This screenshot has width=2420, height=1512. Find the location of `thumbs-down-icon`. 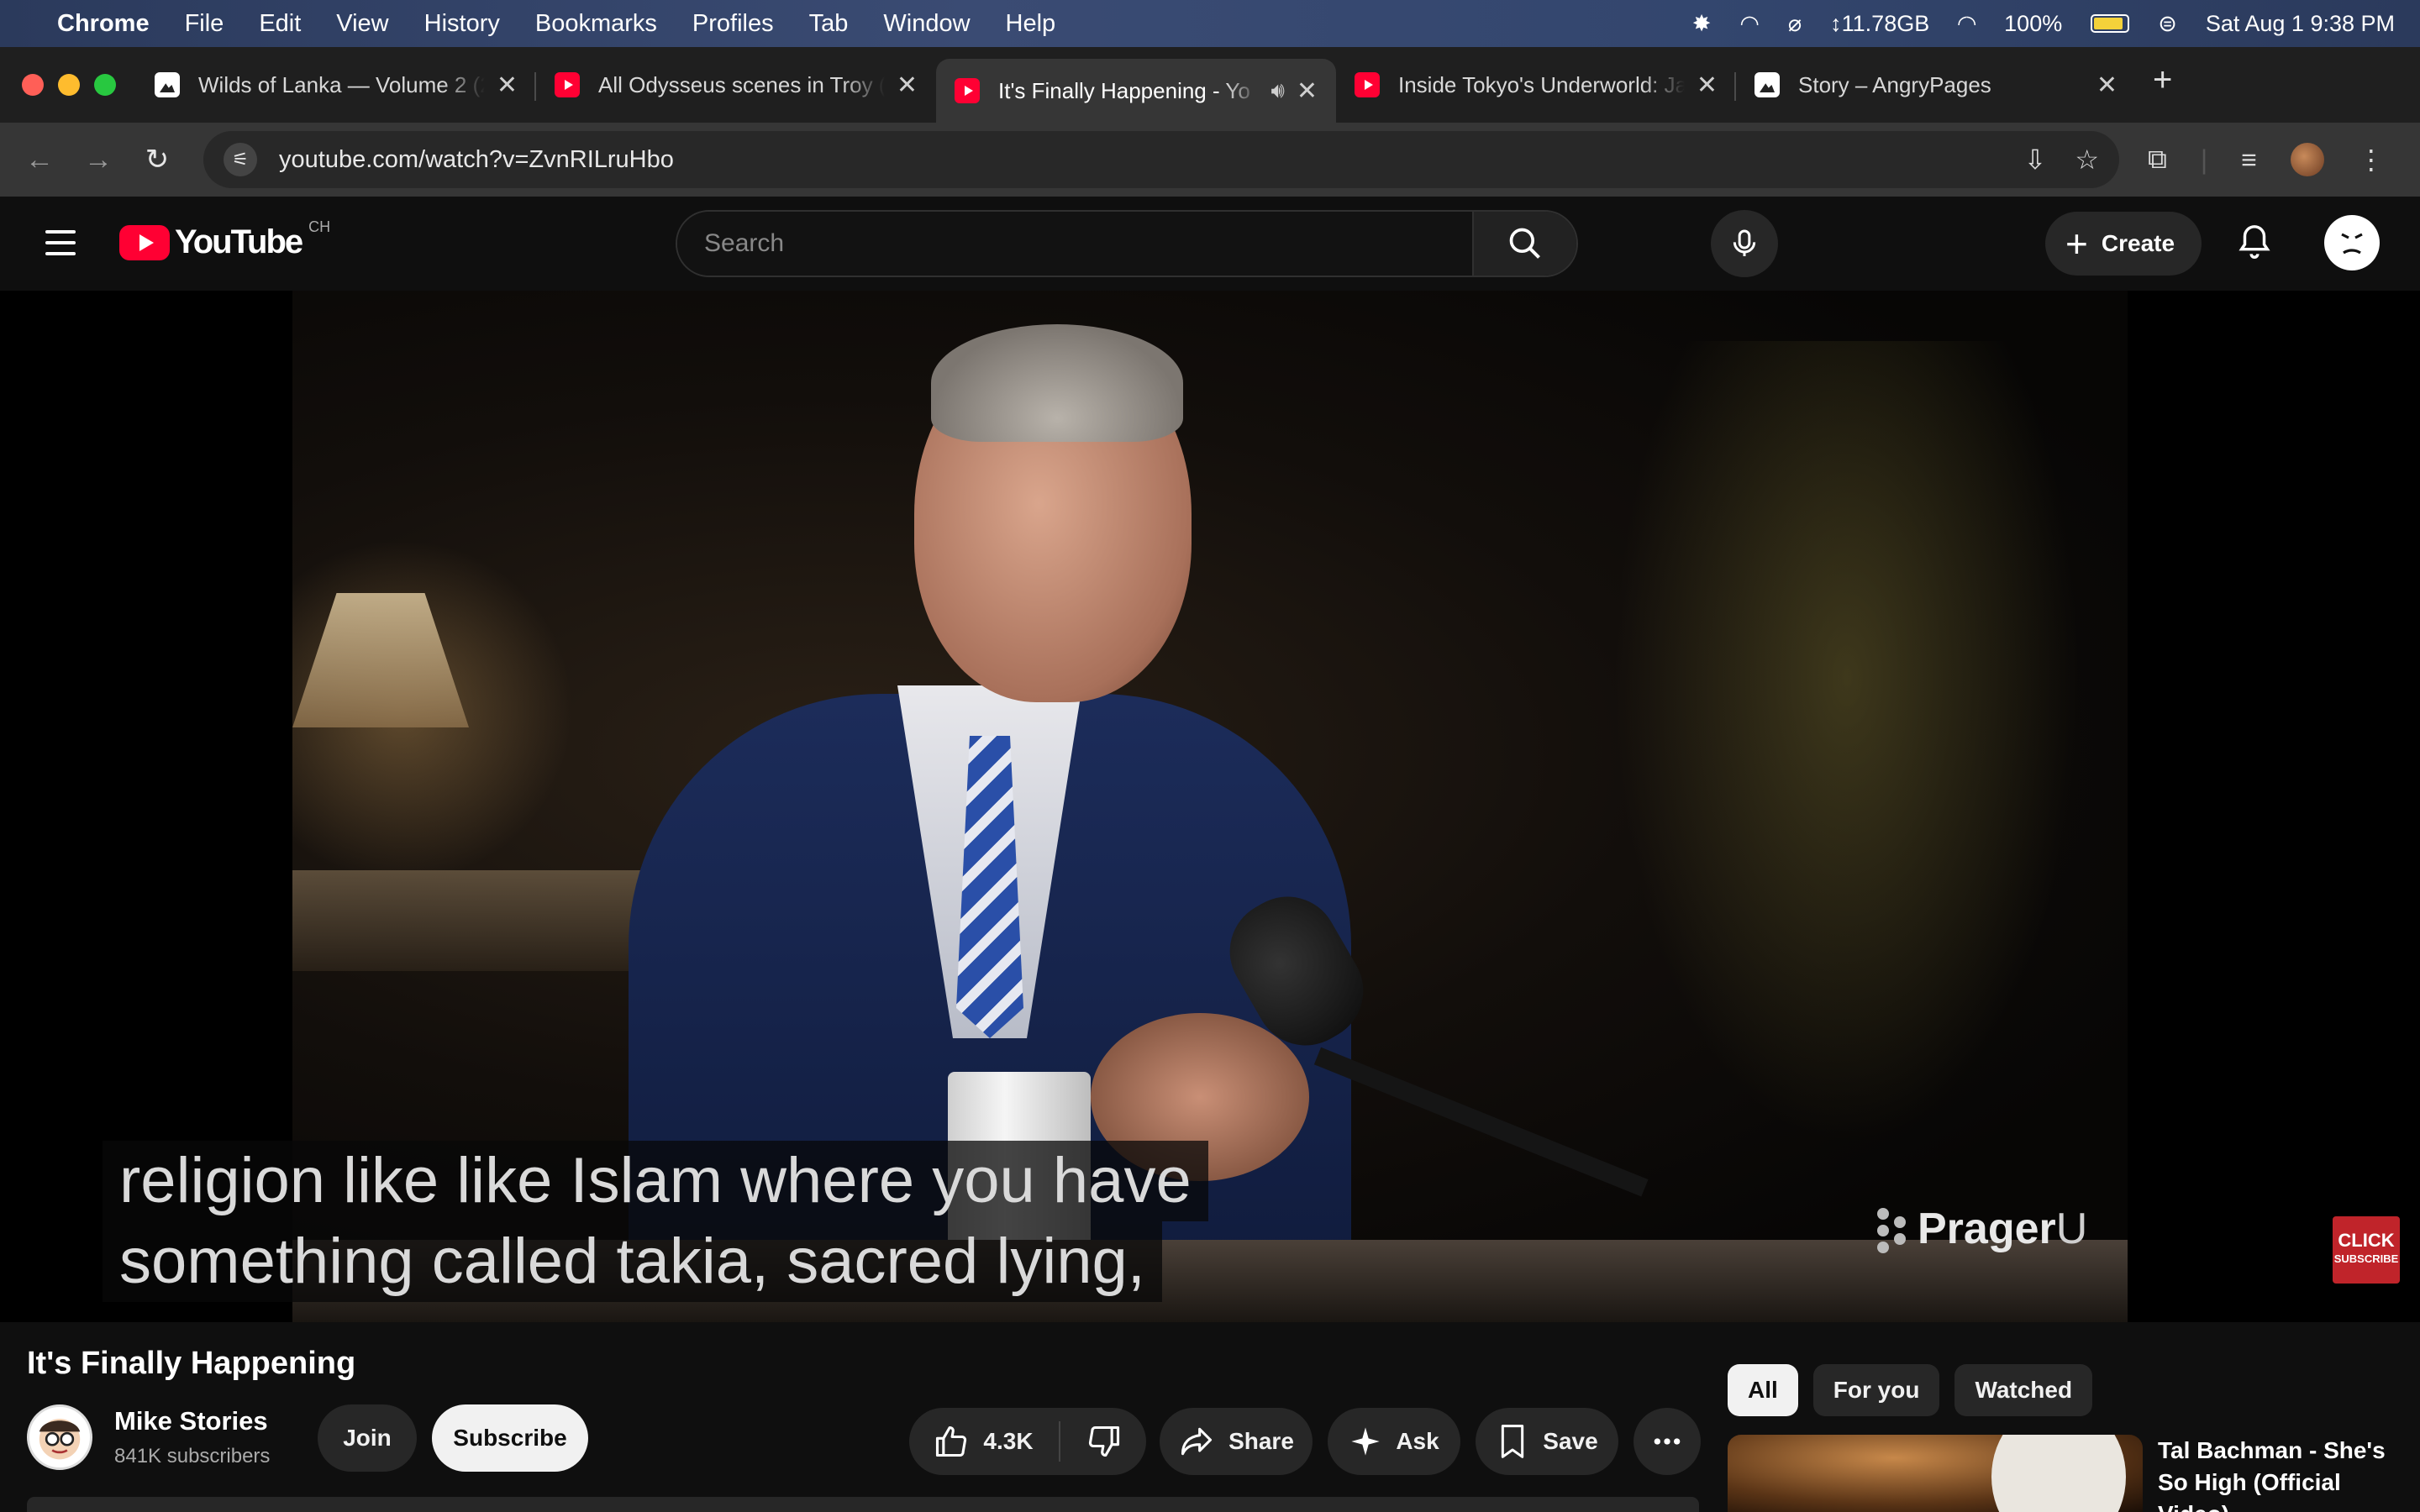

thumbs-down-icon is located at coordinates (1104, 1441).